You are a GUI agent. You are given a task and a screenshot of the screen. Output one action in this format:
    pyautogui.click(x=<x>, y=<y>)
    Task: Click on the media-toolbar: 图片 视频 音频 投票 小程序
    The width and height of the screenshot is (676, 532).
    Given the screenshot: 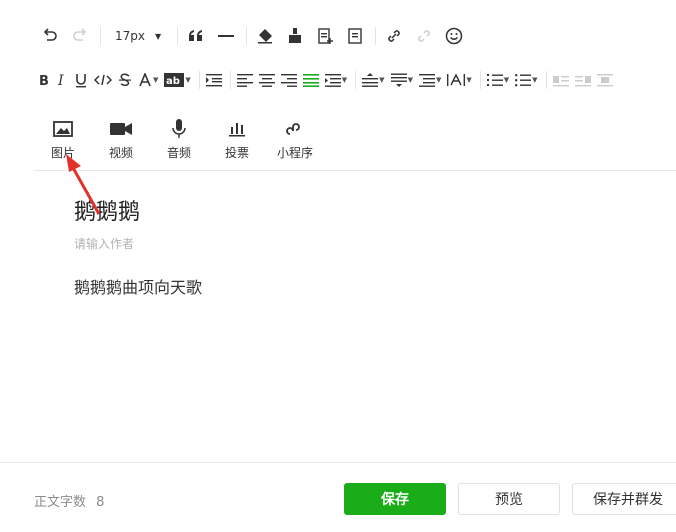 What is the action you would take?
    pyautogui.click(x=179, y=139)
    